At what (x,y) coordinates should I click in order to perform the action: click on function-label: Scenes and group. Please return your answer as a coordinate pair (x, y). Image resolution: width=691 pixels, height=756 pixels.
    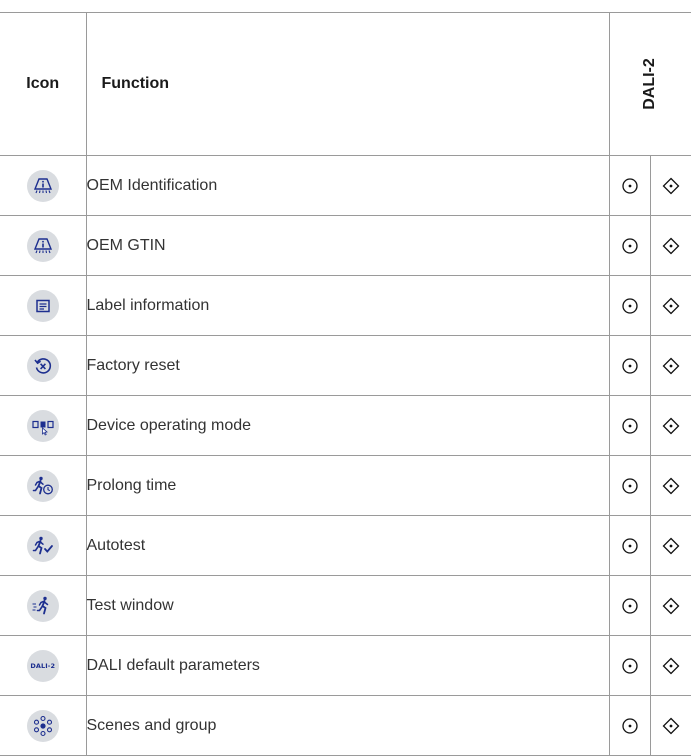
    Looking at the image, I should click on (347, 725).